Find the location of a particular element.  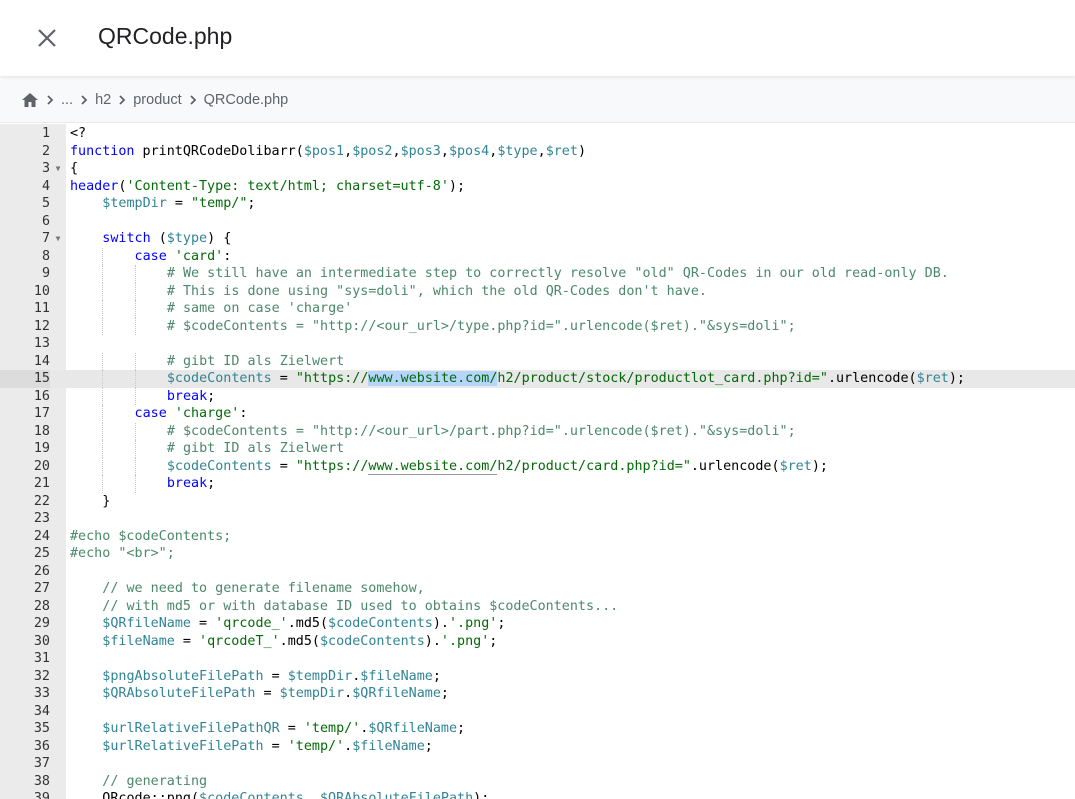

code-line: 19 # gibt ID als Zielwert is located at coordinates (537, 449).